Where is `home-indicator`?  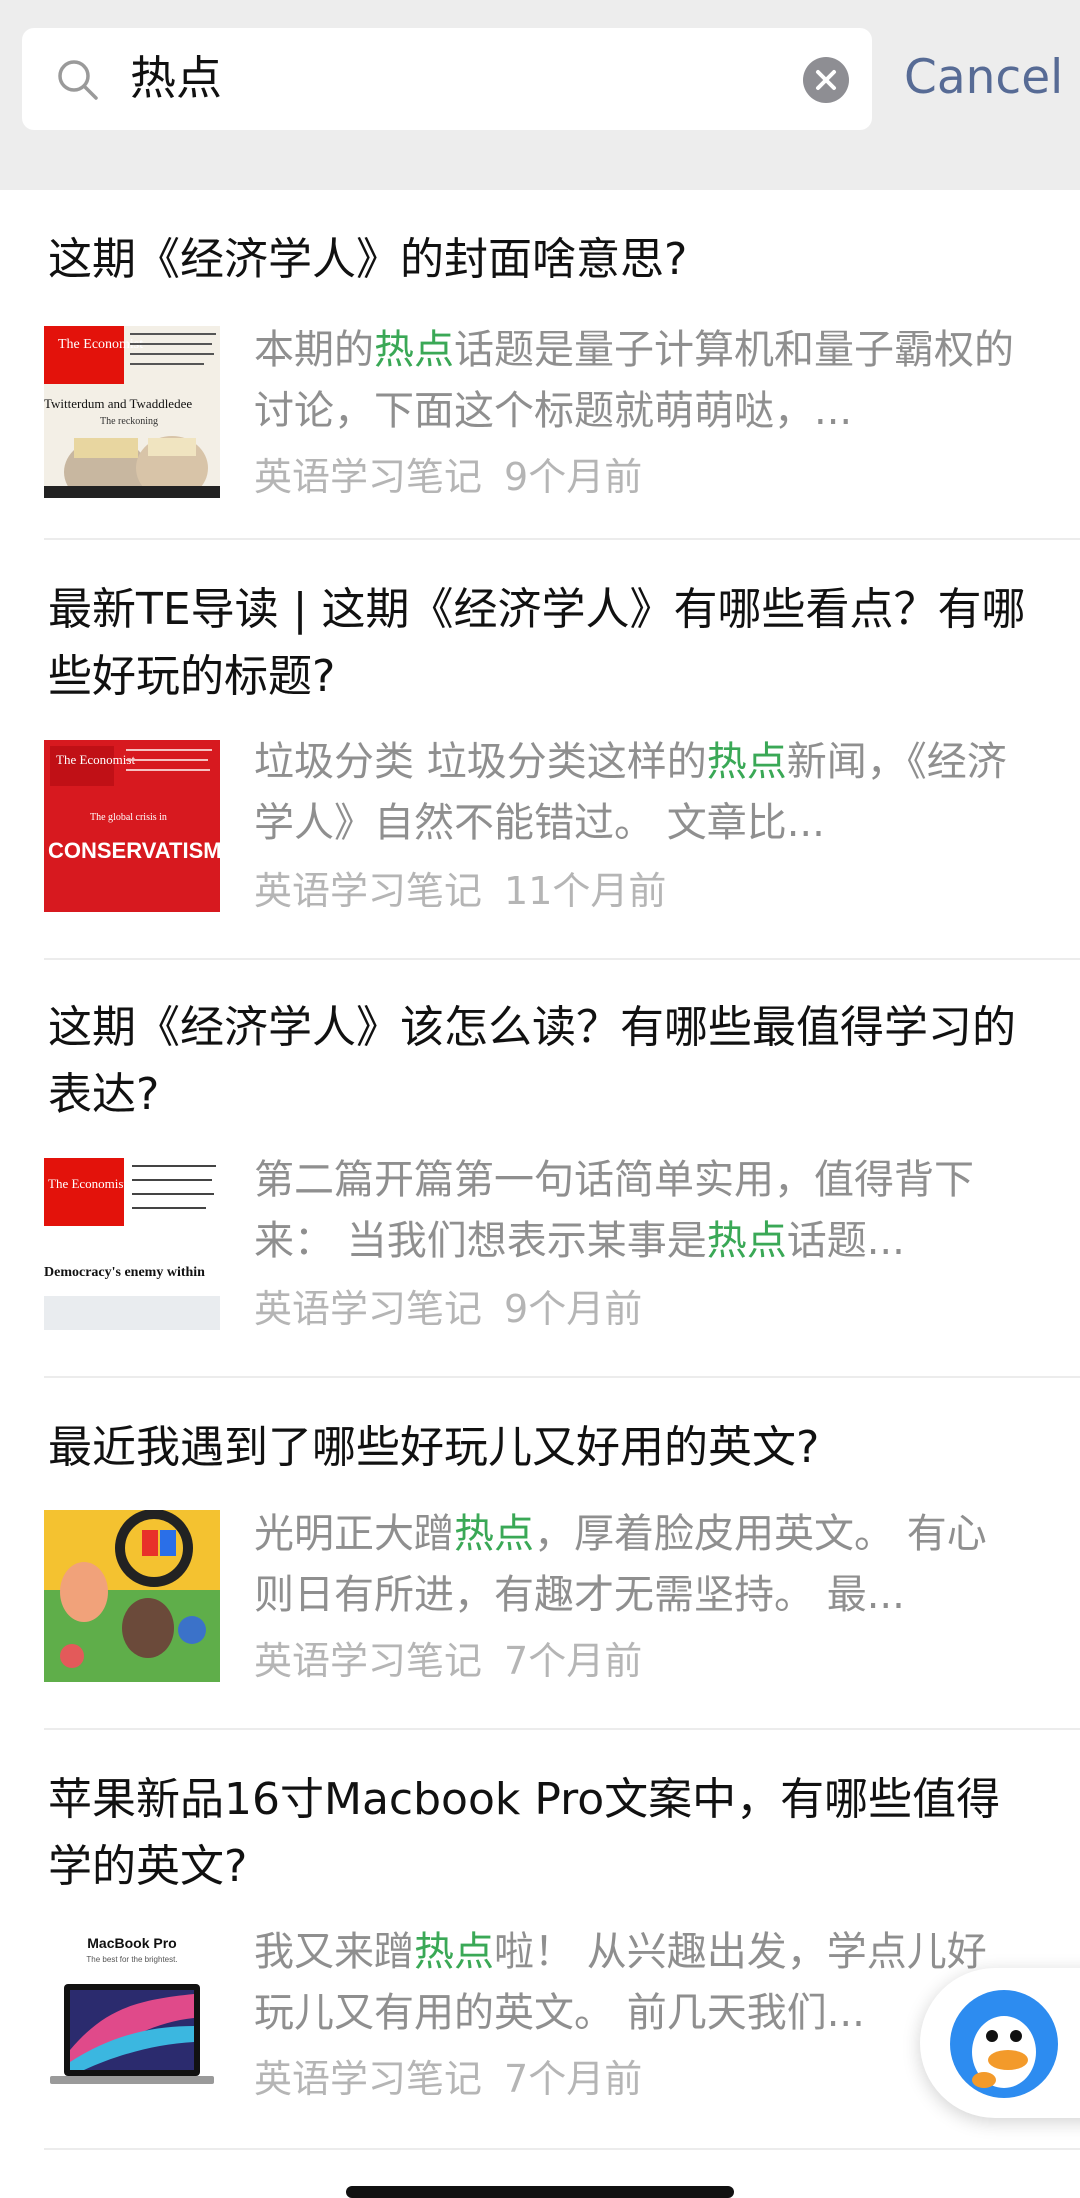 home-indicator is located at coordinates (540, 2192).